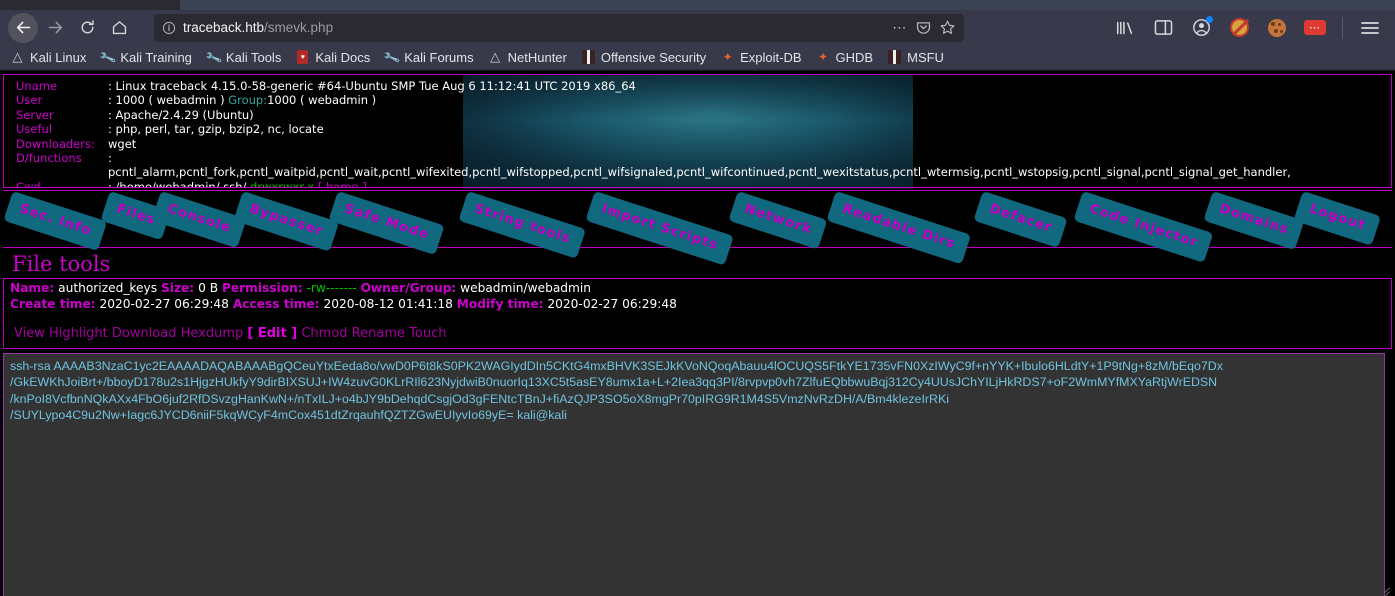  Describe the element at coordinates (1239, 28) in the screenshot. I see `noscript-icon` at that location.